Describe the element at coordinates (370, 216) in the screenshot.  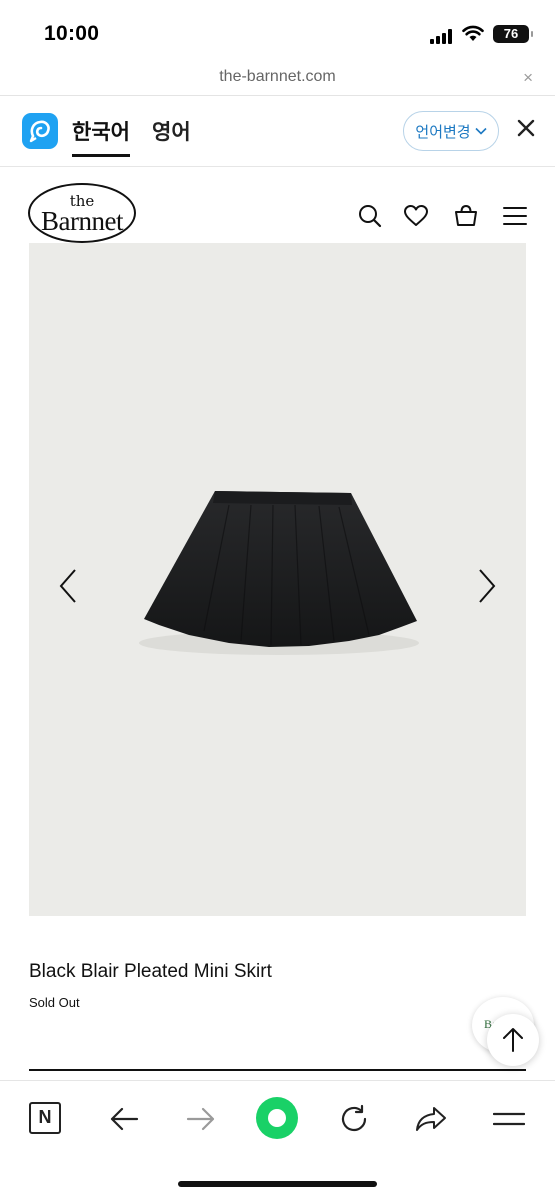
I see `search-icon` at that location.